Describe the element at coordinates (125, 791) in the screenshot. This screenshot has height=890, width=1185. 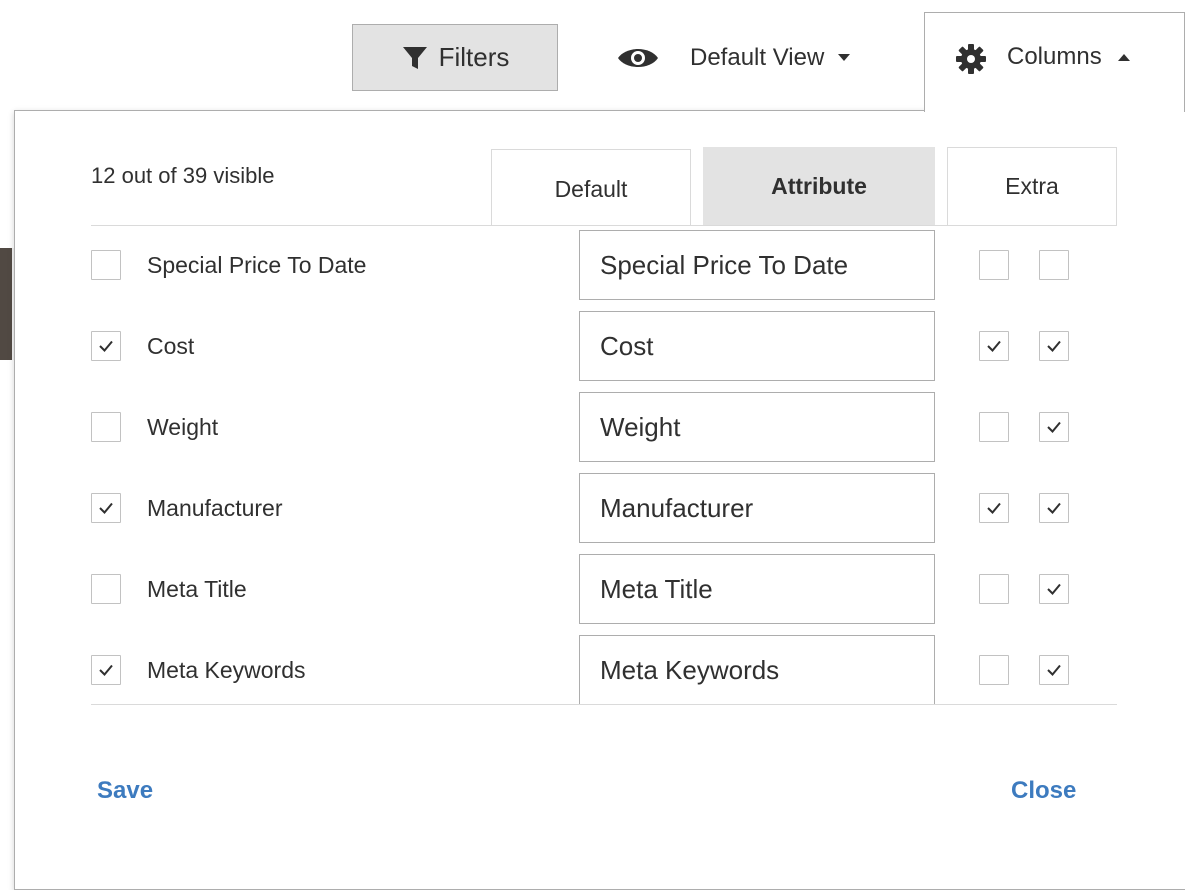
I see `save-button: Save` at that location.